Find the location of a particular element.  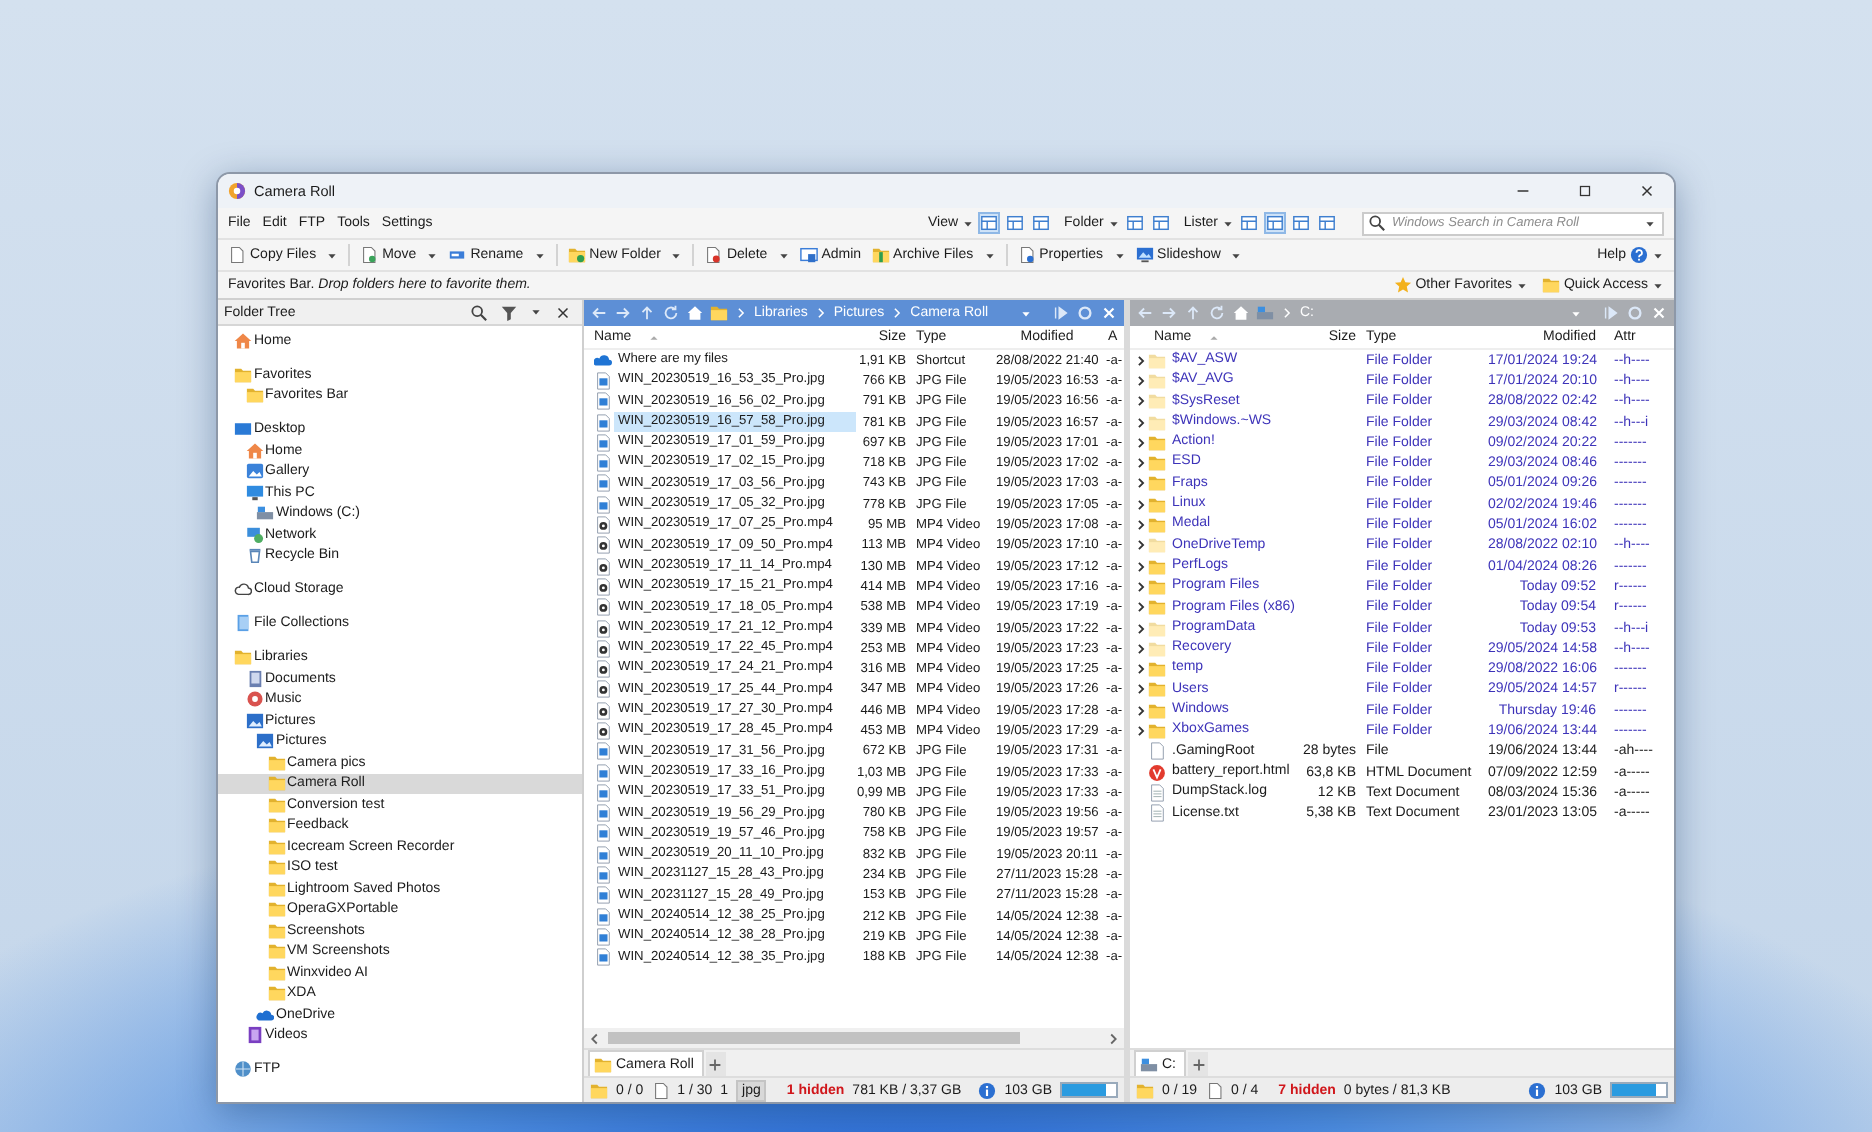

file-icon is located at coordinates (1214, 1090).